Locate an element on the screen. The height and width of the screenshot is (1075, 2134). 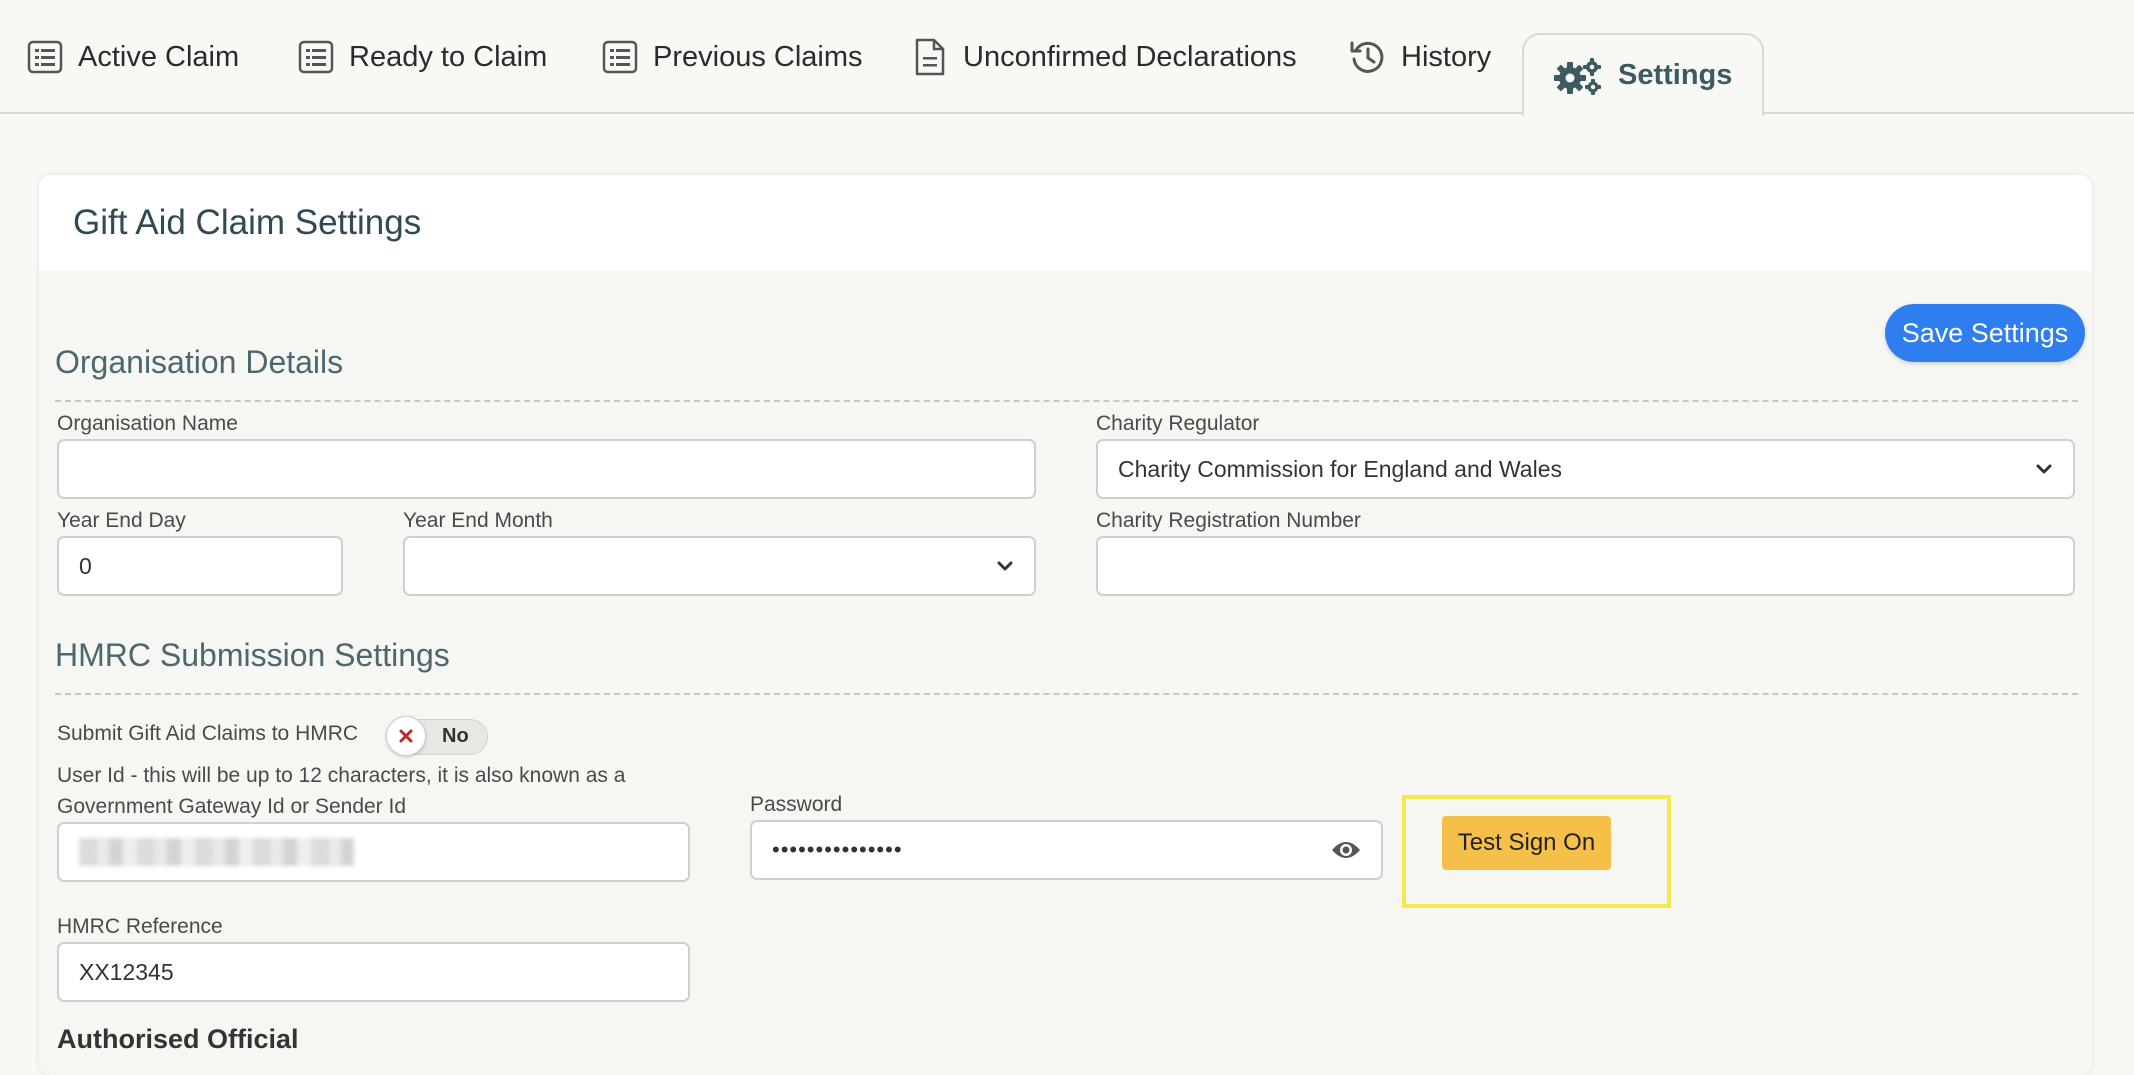
password-label: Password is located at coordinates (796, 804).